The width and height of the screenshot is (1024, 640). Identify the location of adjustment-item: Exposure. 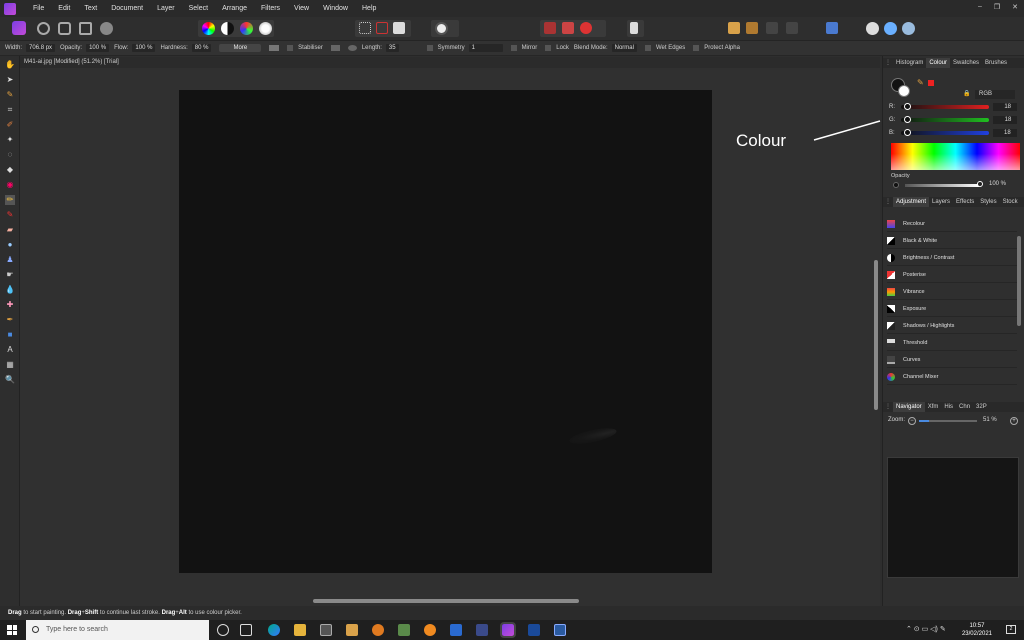
(952, 309).